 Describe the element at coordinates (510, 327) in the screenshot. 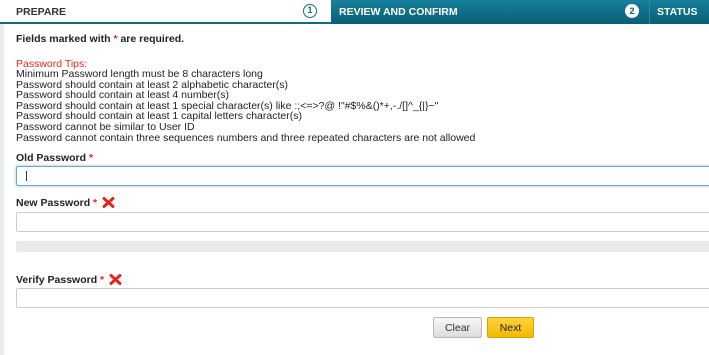

I see `next-button: Next` at that location.